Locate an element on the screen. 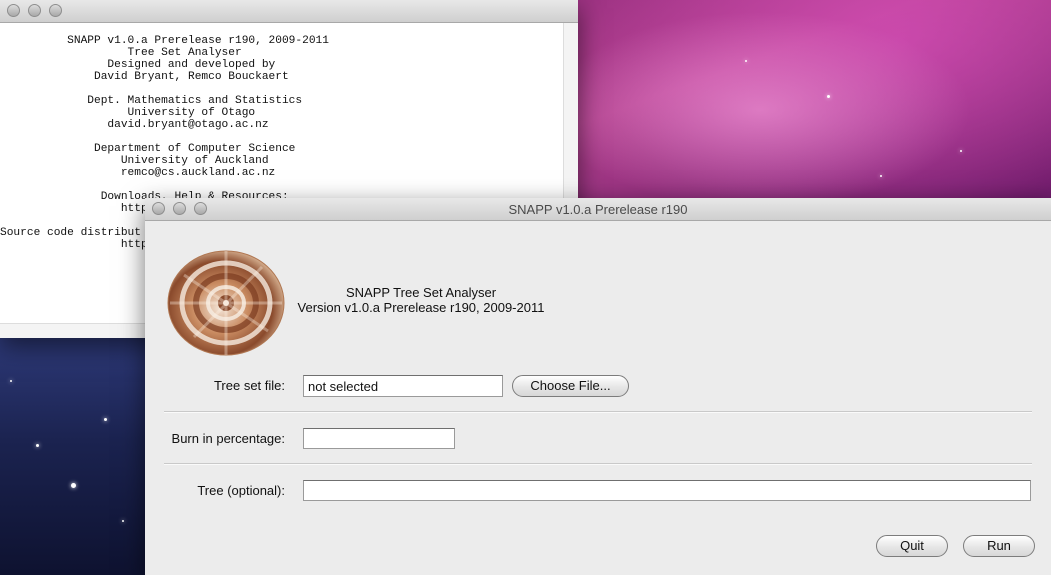  shell-logo-icon is located at coordinates (226, 303).